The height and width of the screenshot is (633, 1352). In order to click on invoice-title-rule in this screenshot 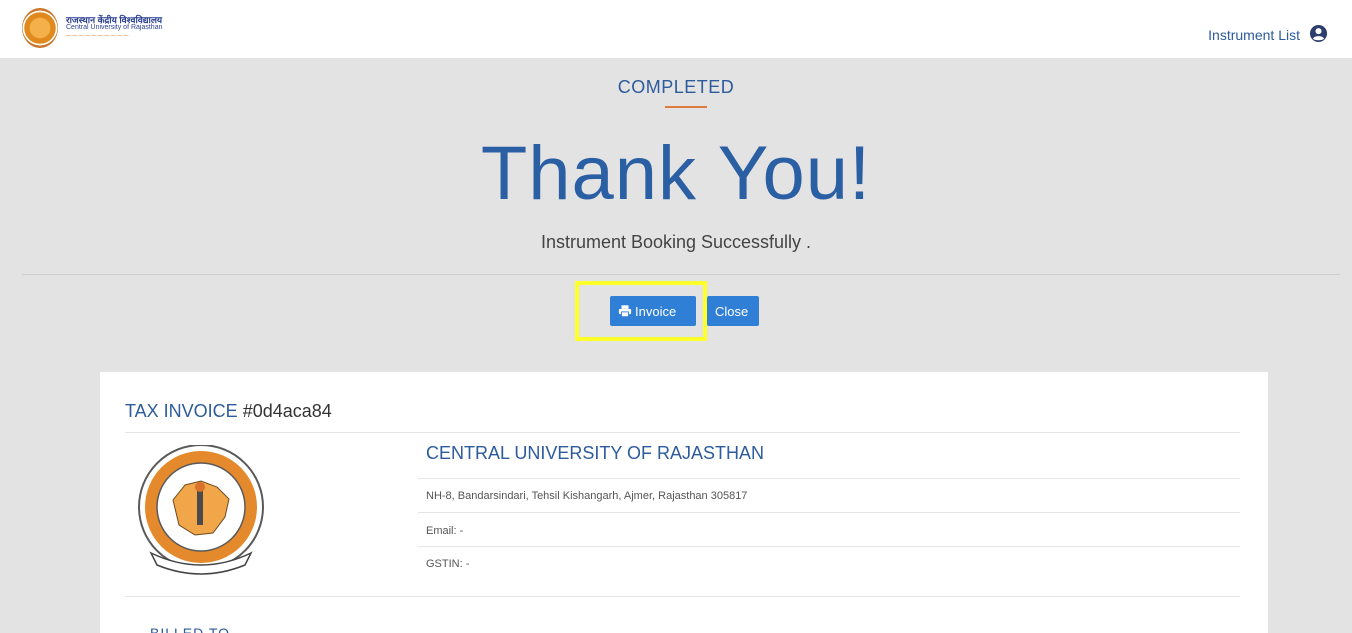, I will do `click(682, 432)`.